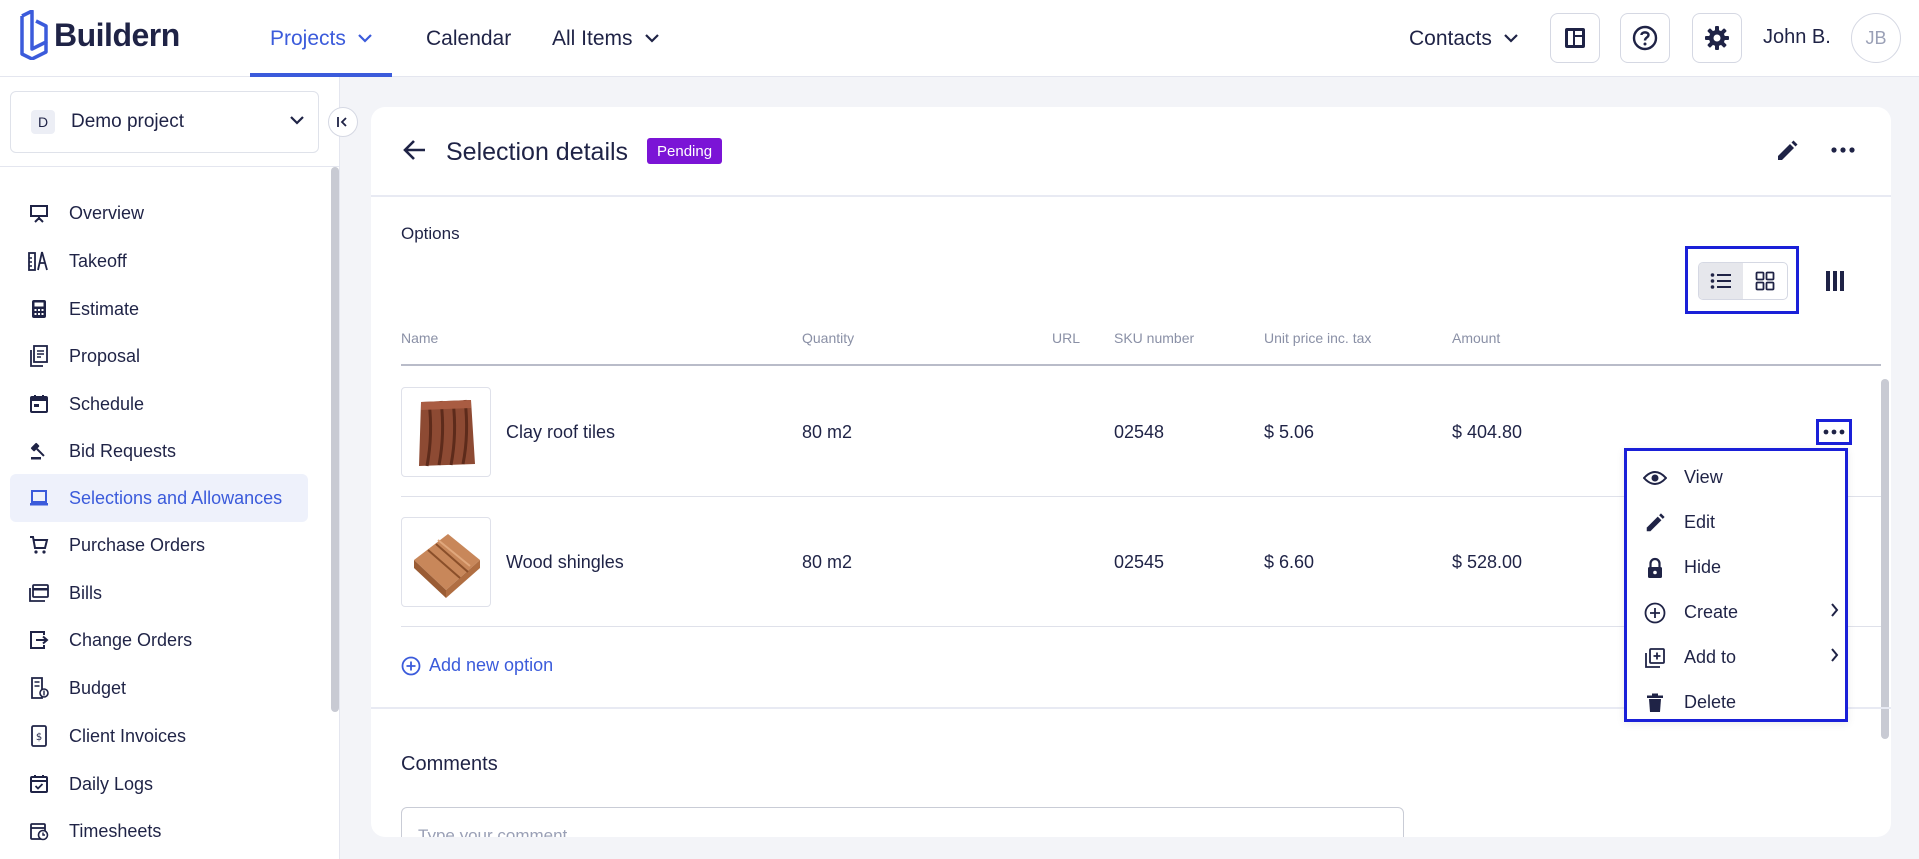  I want to click on dashboard-icon, so click(1575, 38).